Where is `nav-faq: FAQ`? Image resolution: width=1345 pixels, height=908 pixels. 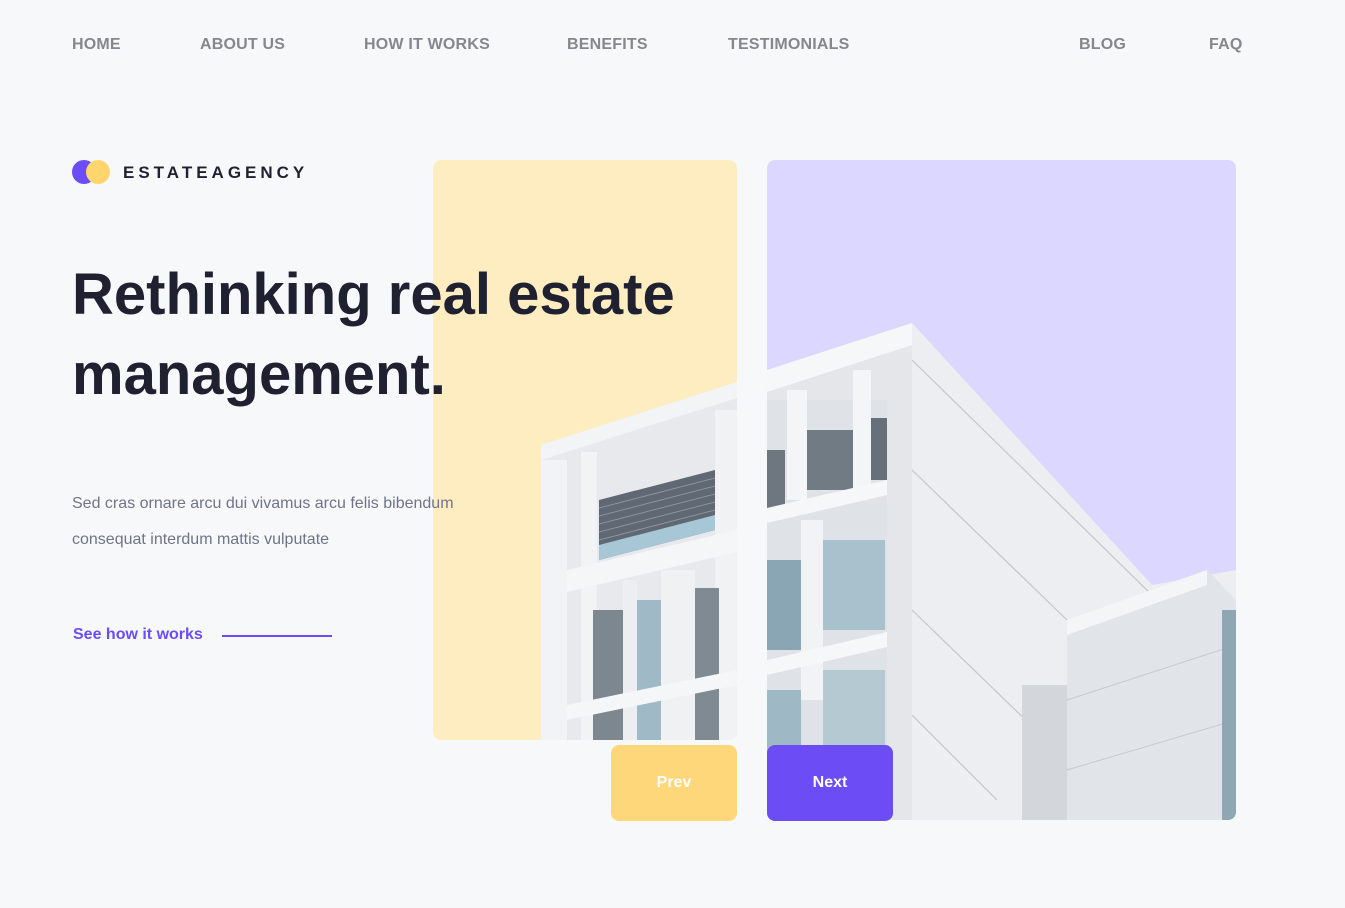 nav-faq: FAQ is located at coordinates (1226, 45).